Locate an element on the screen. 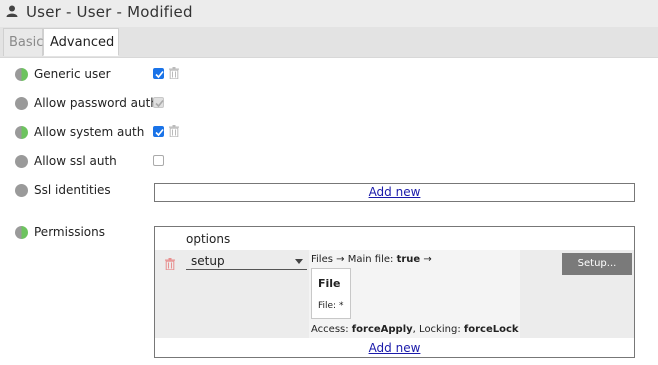 The image size is (658, 365). field-label: Ssl identities is located at coordinates (72, 190).